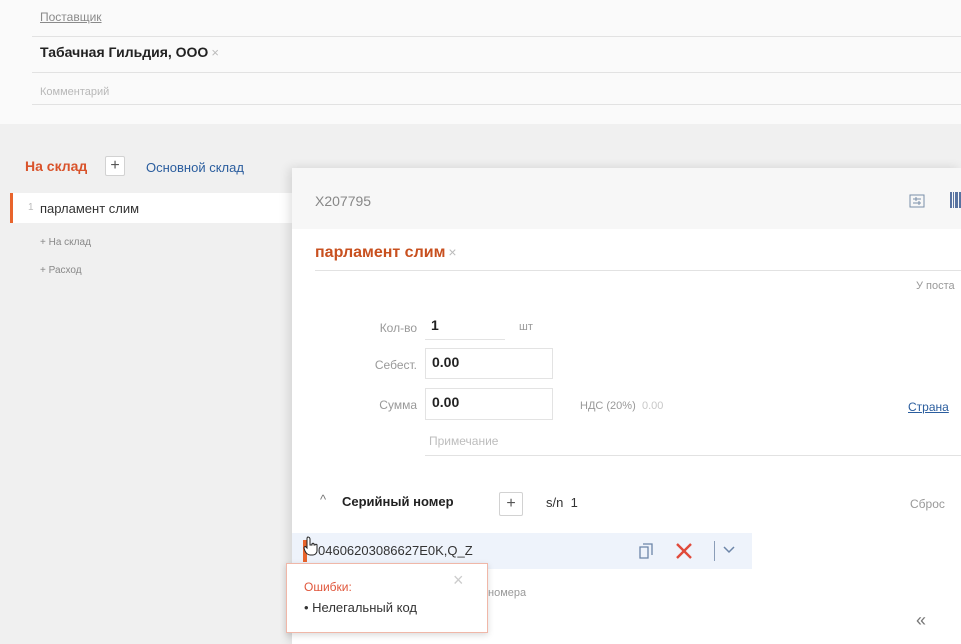  Describe the element at coordinates (452, 252) in the screenshot. I see `clear-product-icon: ×` at that location.